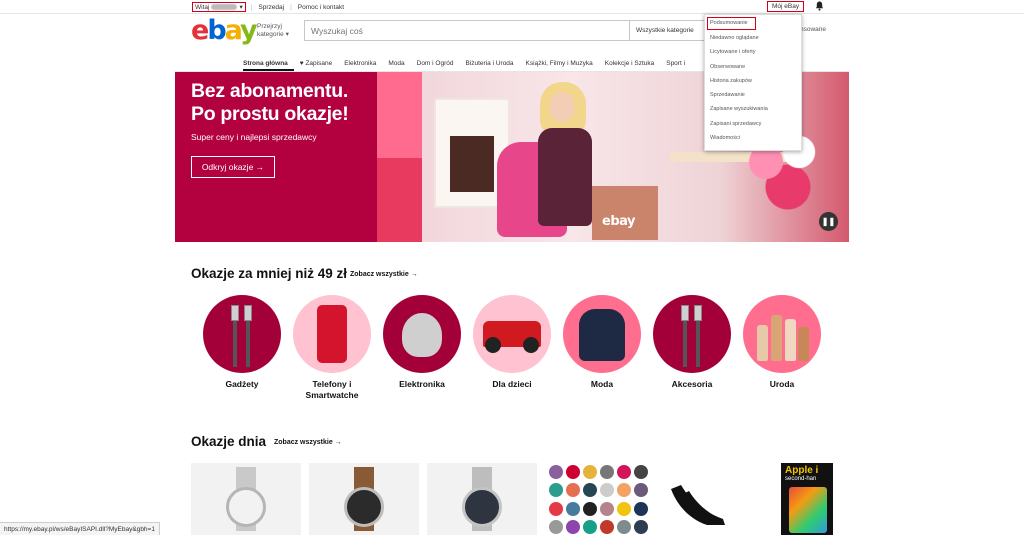 The width and height of the screenshot is (1024, 535). Describe the element at coordinates (625, 213) in the screenshot. I see `ebay-box-illustration: ebay` at that location.